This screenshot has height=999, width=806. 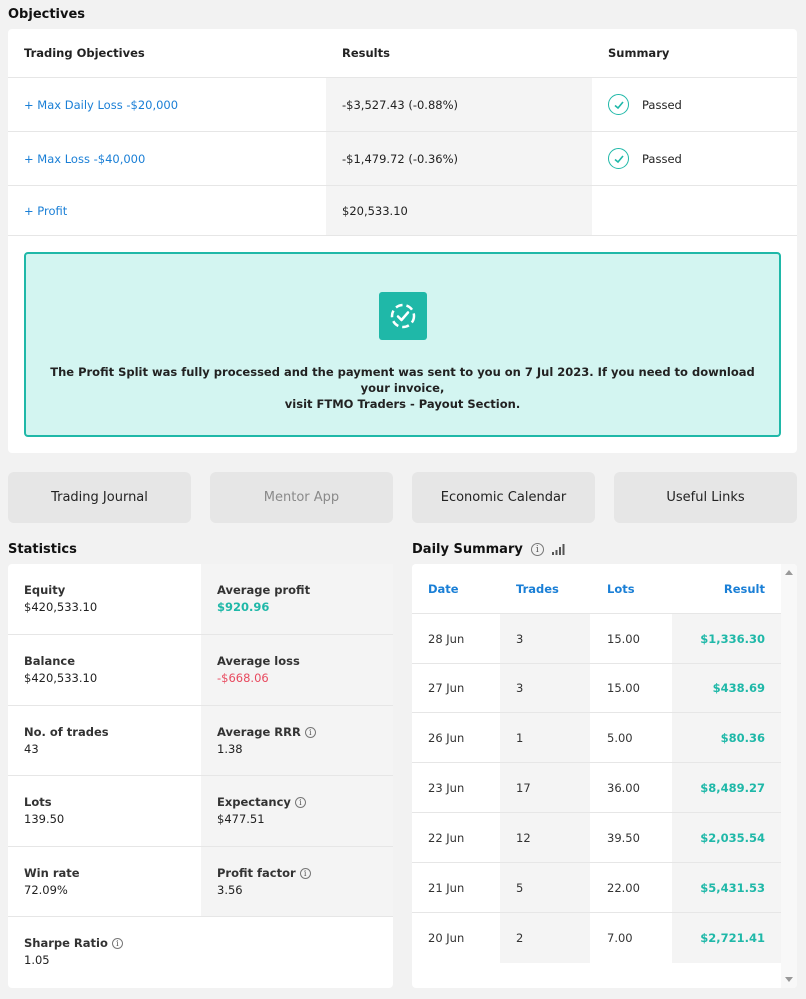 I want to click on daily-summary-title: Daily Summary, so click(x=467, y=549).